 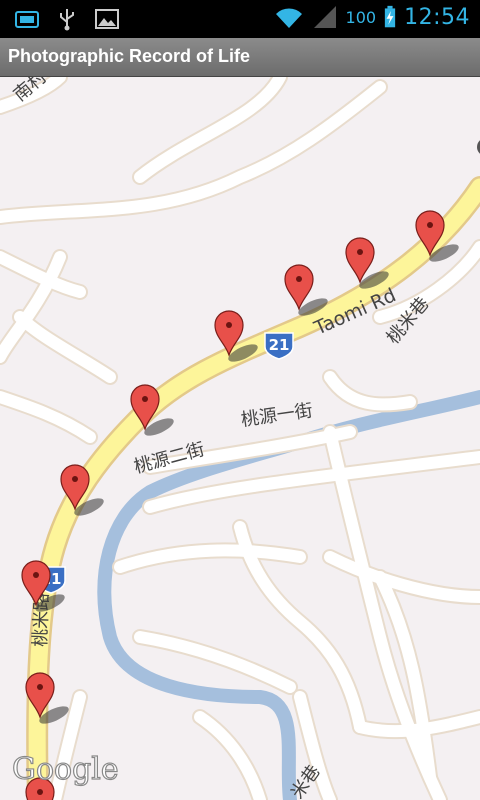 I want to click on route-shield-number: 21, so click(x=279, y=345).